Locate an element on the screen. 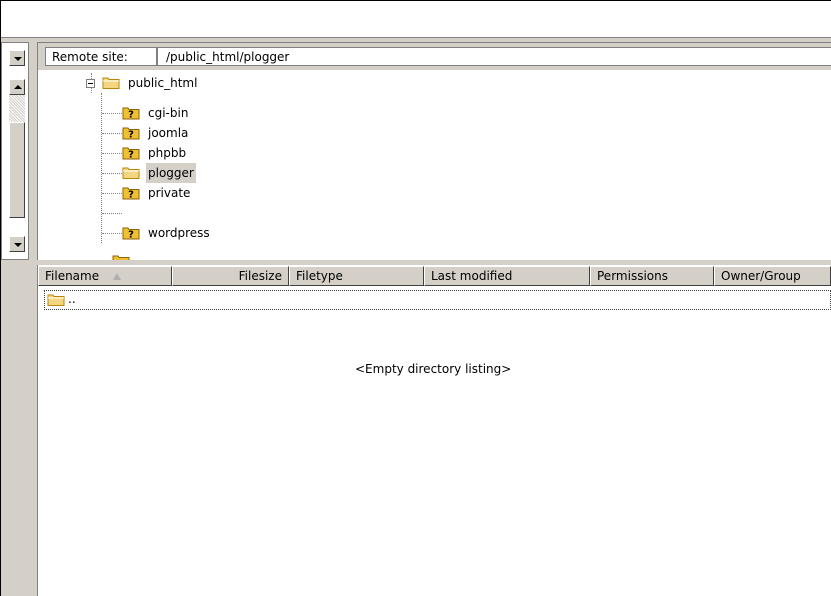 The width and height of the screenshot is (831, 596). scroll-up-arrow is located at coordinates (17, 87).